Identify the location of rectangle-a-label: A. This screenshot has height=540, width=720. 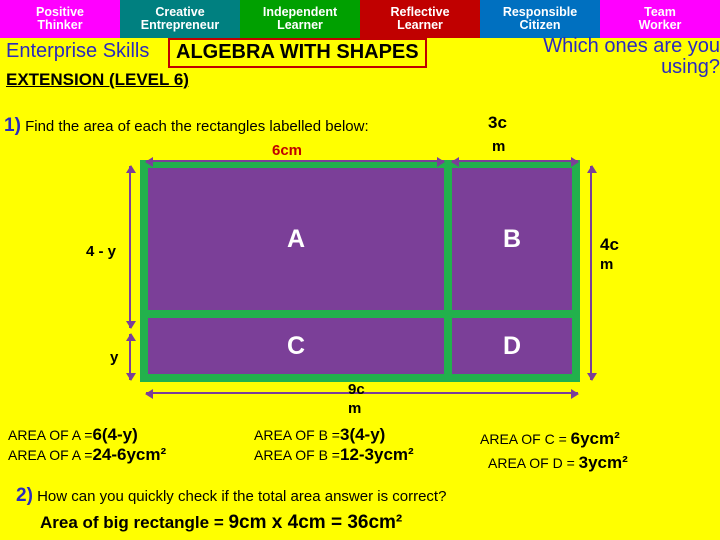
(296, 238).